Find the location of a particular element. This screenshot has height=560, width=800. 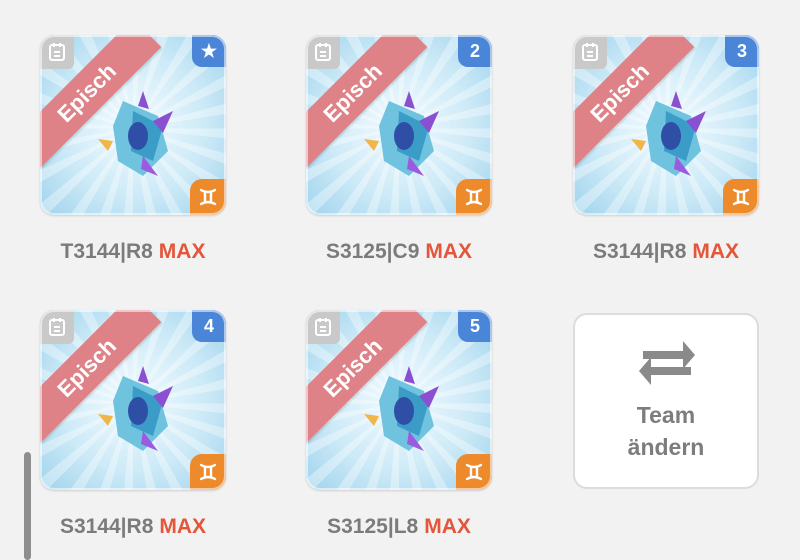

monster-name-label: S3125|C9 MAX is located at coordinates (399, 252).